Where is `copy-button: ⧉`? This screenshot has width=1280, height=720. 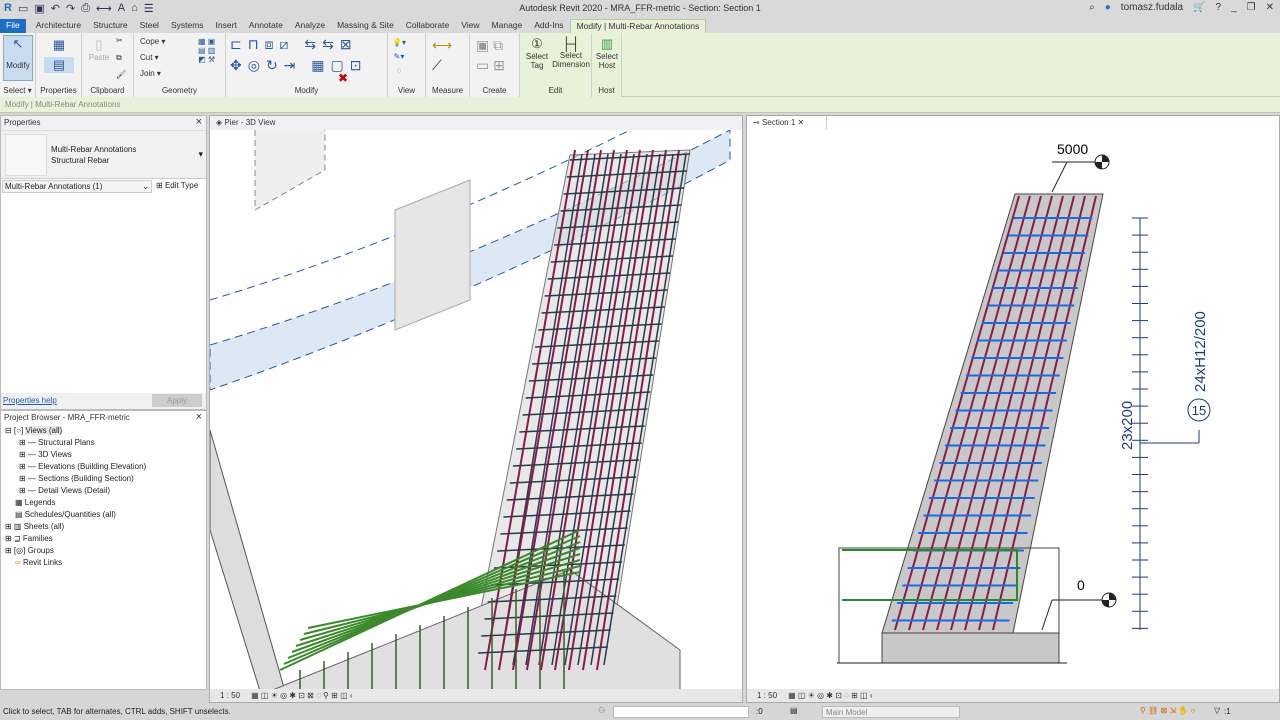 copy-button: ⧉ is located at coordinates (119, 58).